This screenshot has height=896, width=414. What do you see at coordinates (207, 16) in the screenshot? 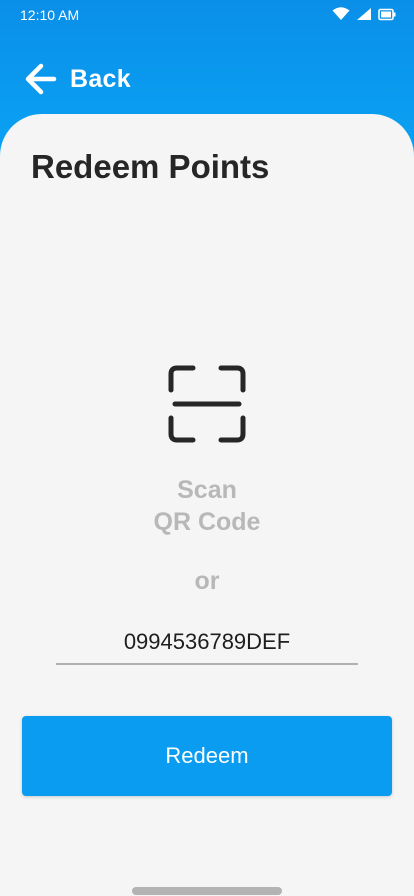
I see `status-bar: 12:10 AM` at bounding box center [207, 16].